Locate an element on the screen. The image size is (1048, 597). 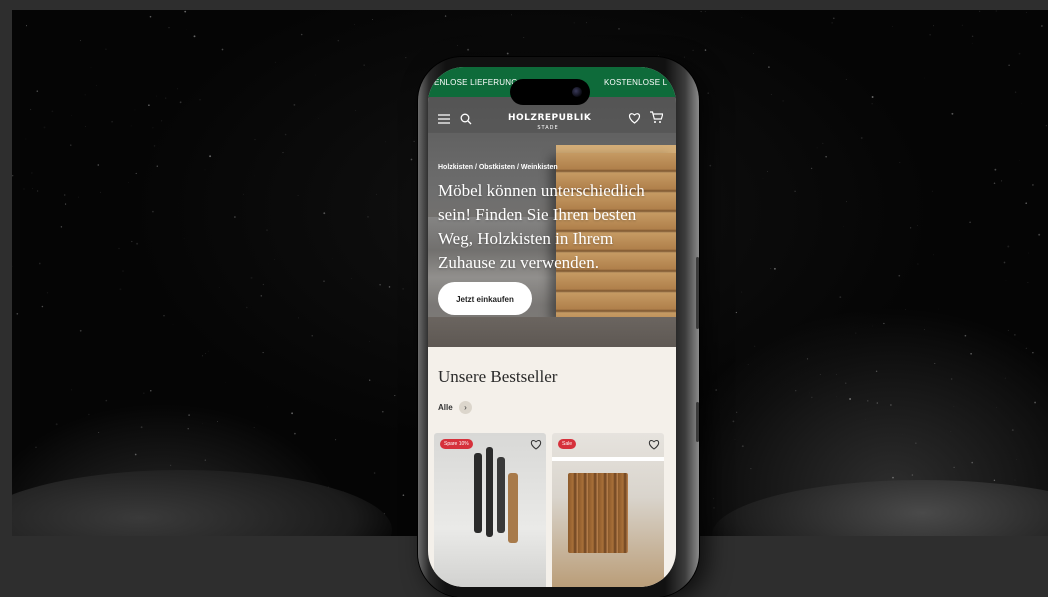
discount-badge: Spare 10% is located at coordinates (456, 444).